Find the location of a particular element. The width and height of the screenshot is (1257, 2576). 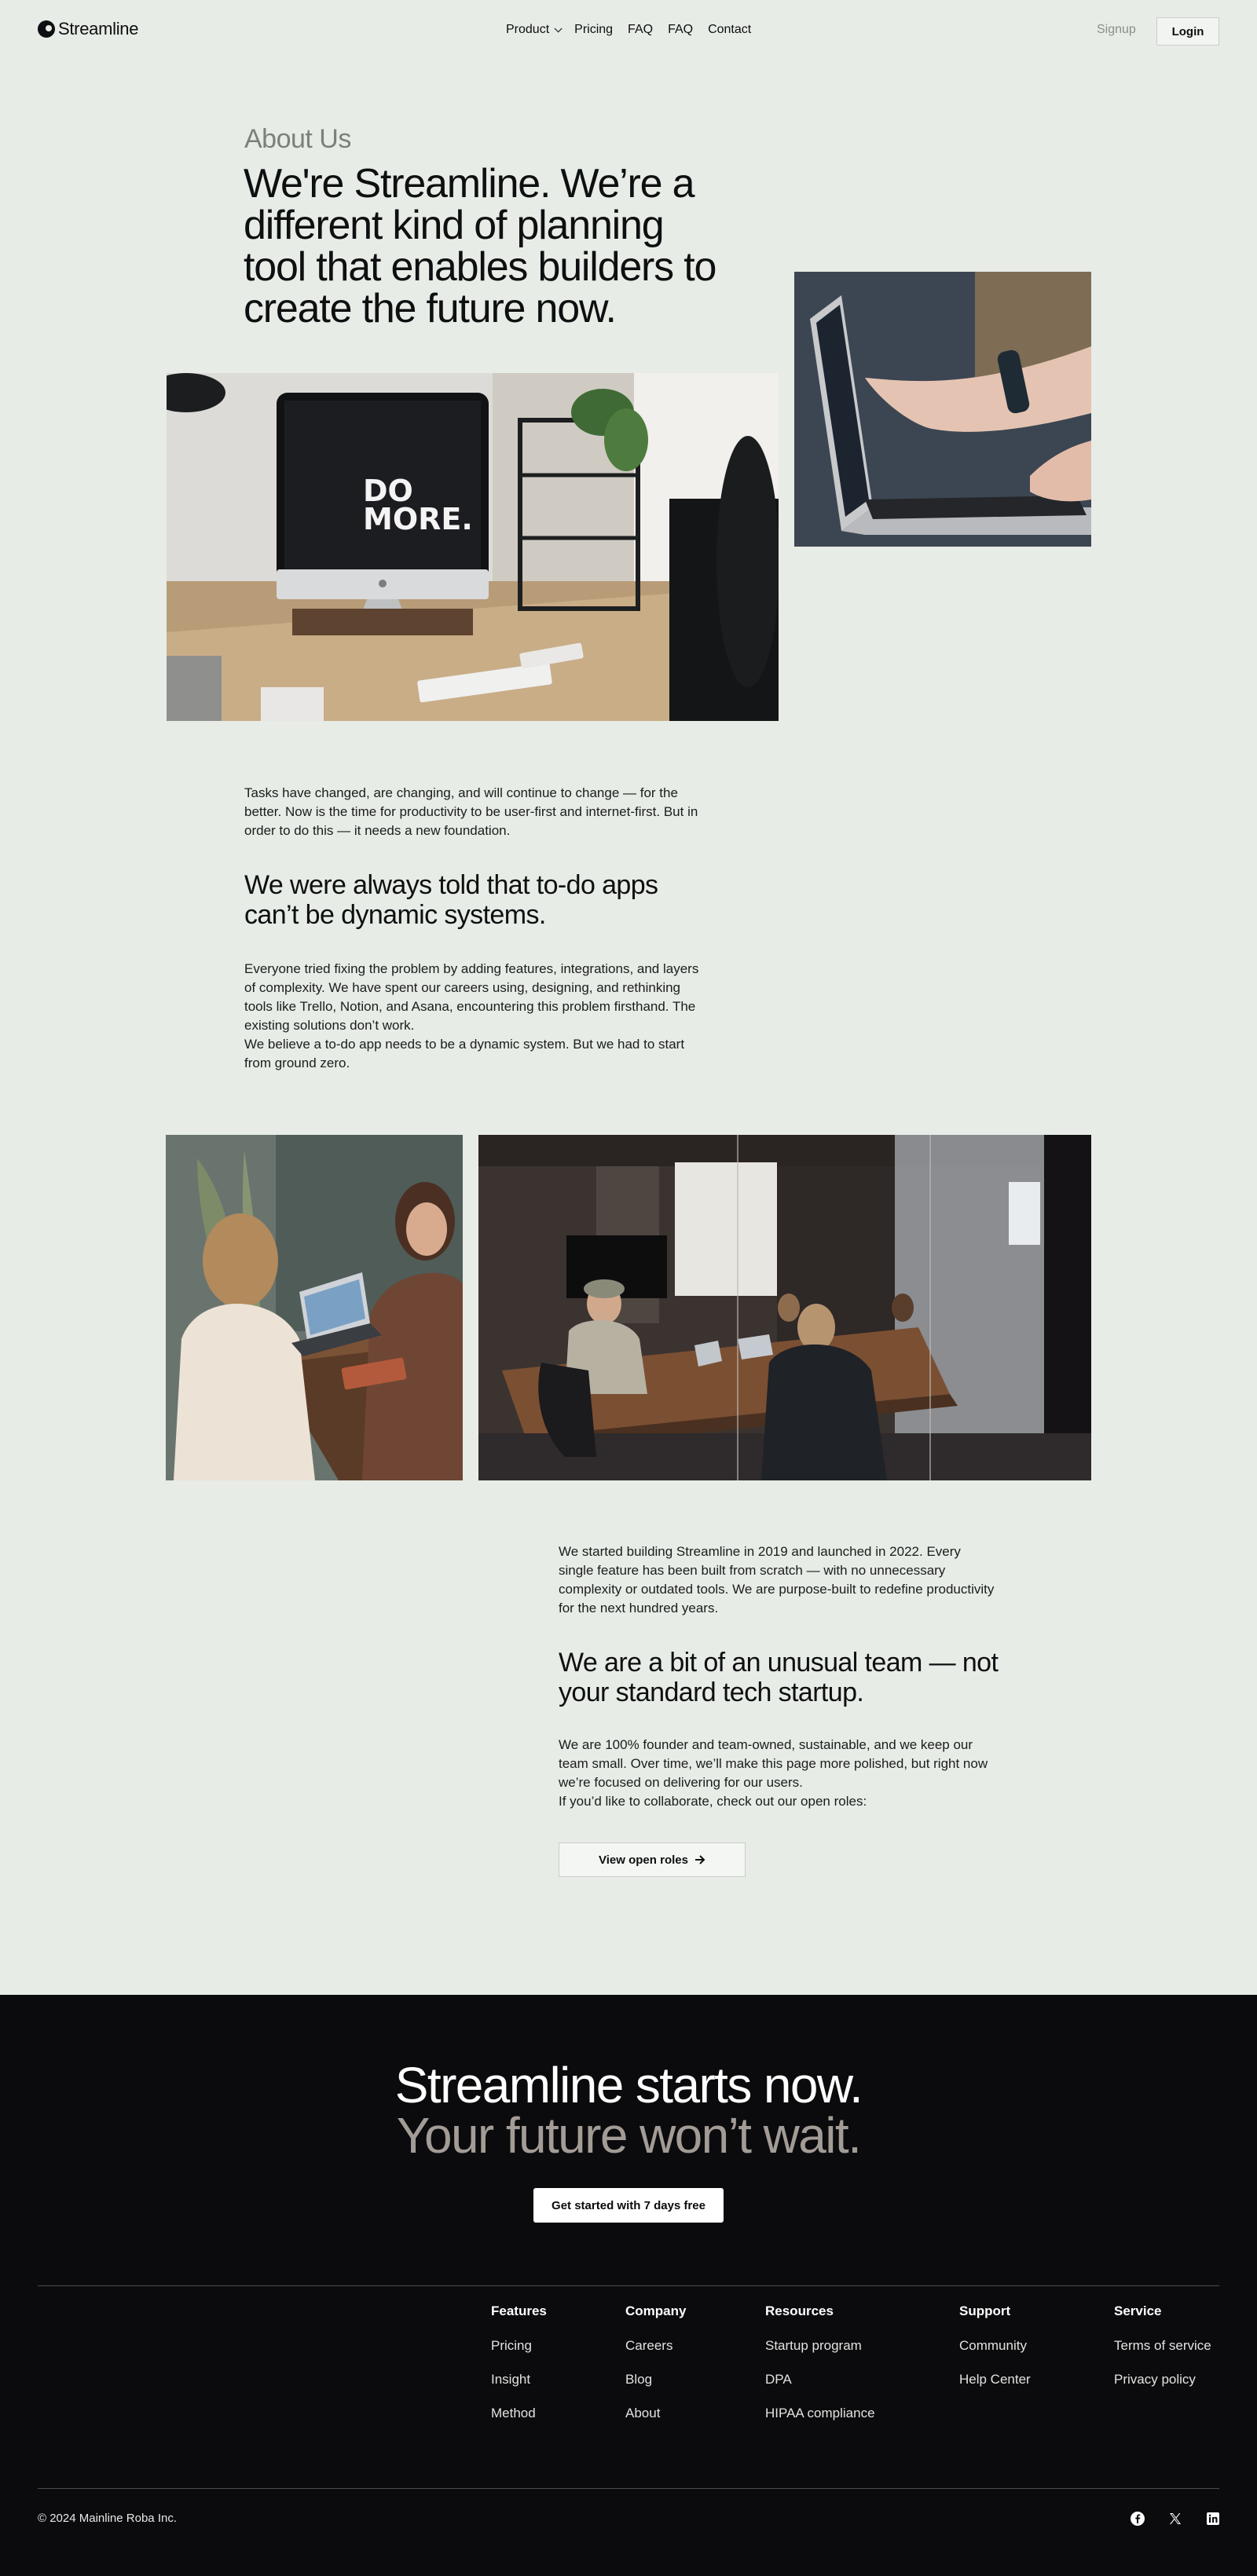

footer-link: Careers is located at coordinates (655, 2346).